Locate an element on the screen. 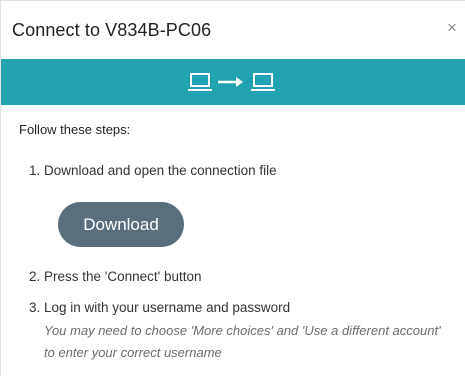  connection-illustration is located at coordinates (231, 82).